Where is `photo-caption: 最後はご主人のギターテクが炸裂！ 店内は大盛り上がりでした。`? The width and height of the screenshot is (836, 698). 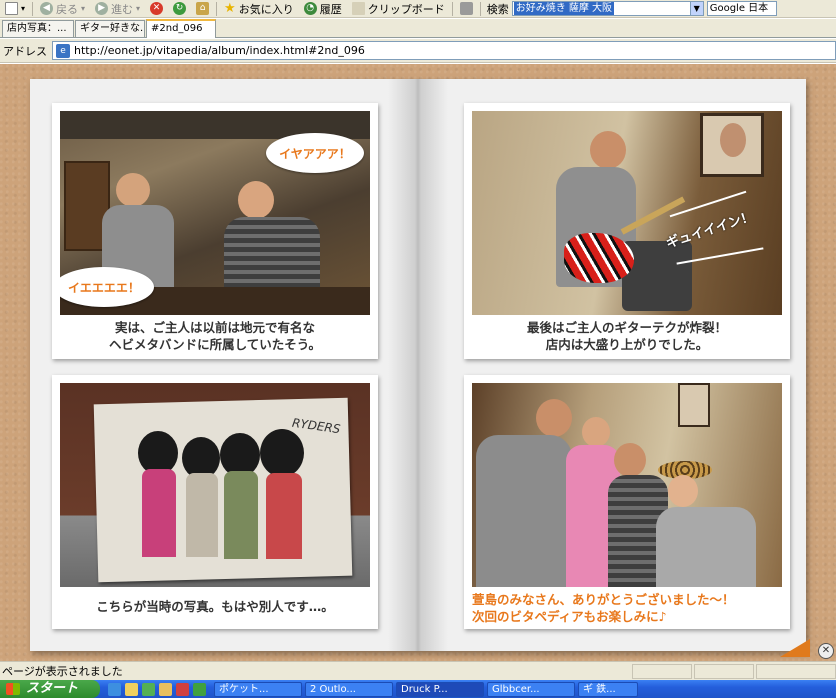
photo-caption: 最後はご主人のギターテクが炸裂！ 店内は大盛り上がりでした。 is located at coordinates (627, 334).